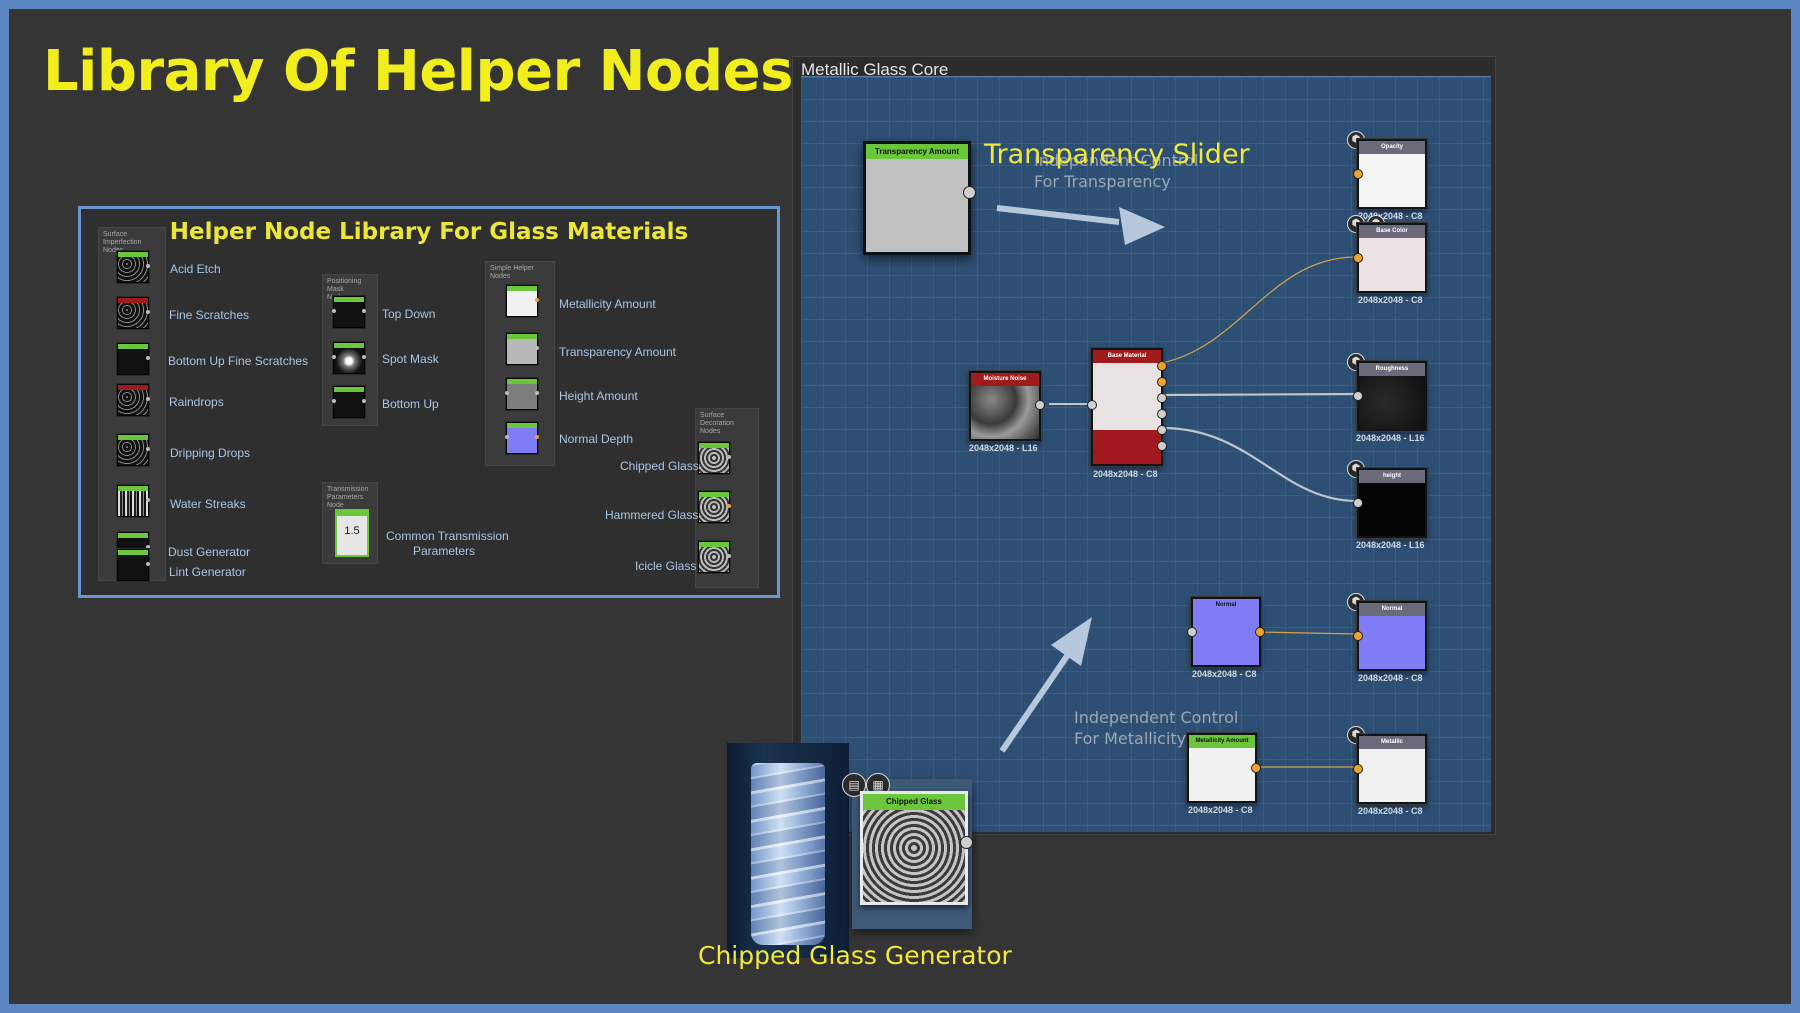 This screenshot has height=1013, width=1800. I want to click on transparency-amount-mini-node, so click(522, 349).